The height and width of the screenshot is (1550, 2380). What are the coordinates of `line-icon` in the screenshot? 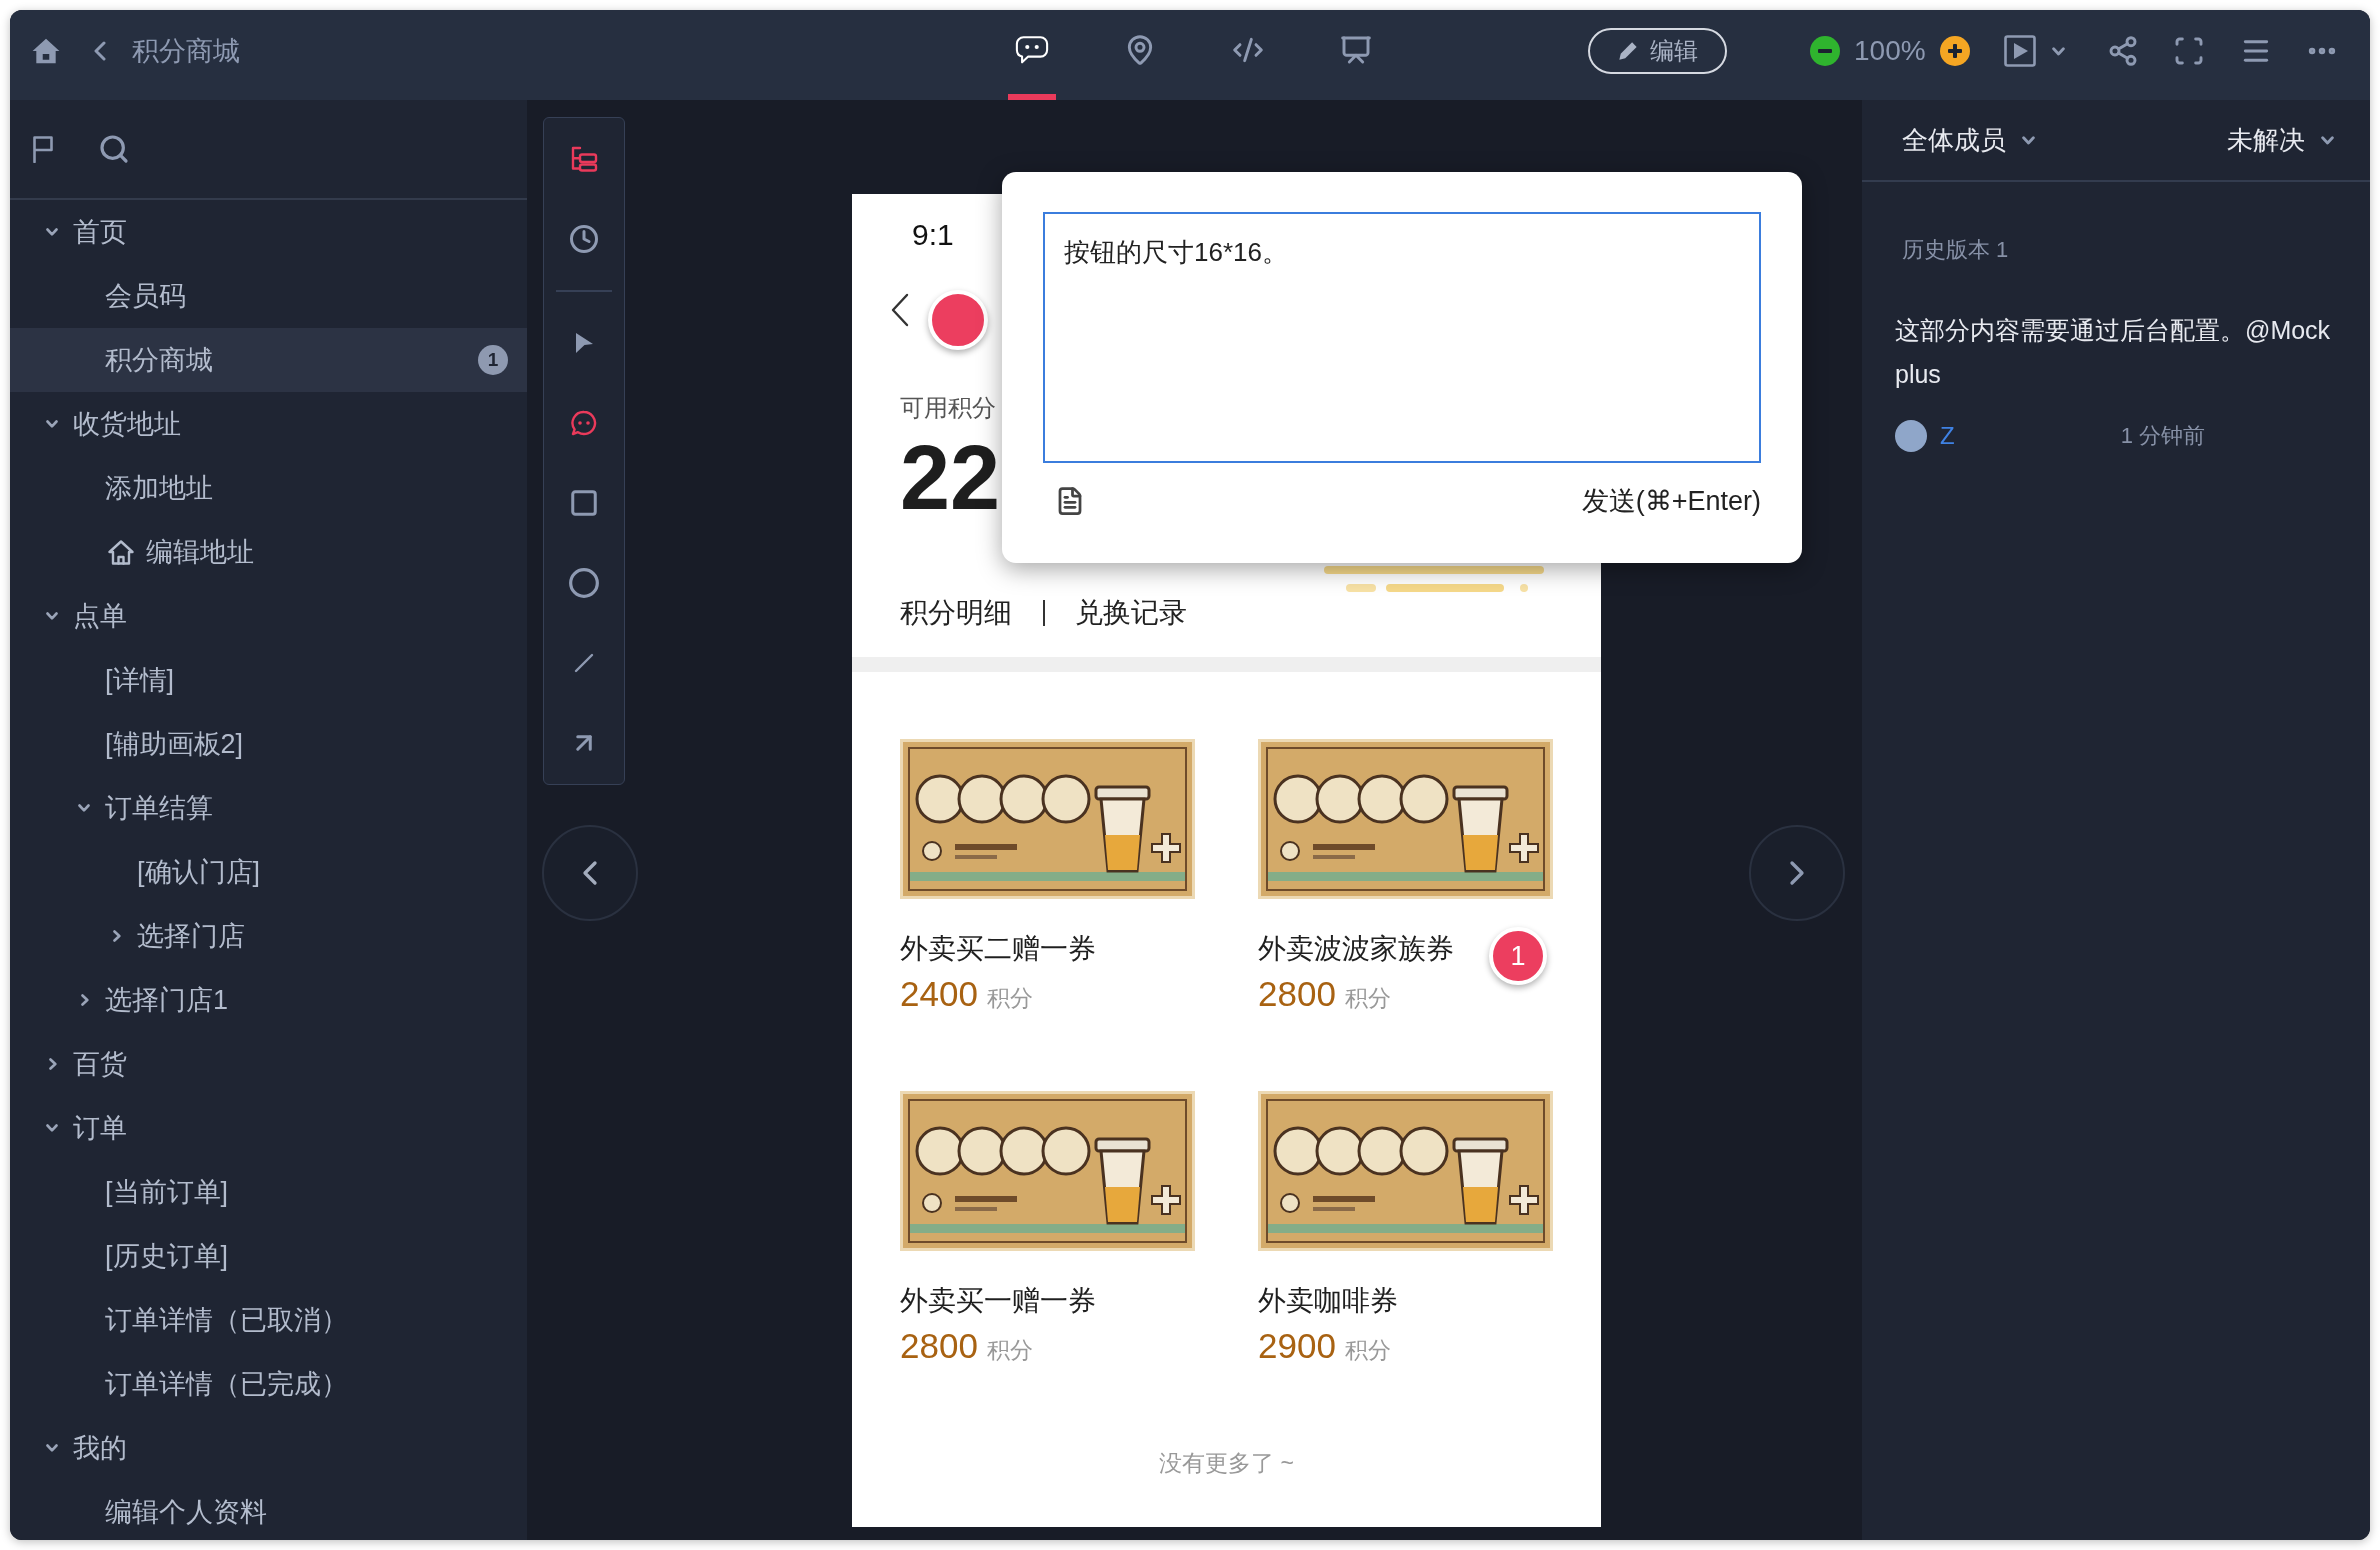 It's located at (584, 663).